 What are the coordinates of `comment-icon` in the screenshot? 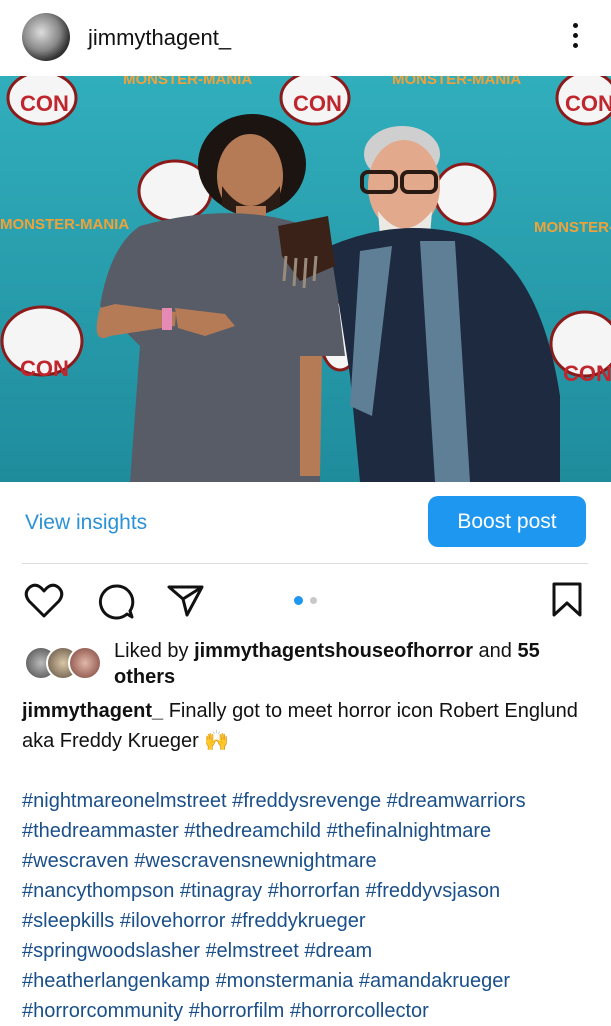 It's located at (116, 602).